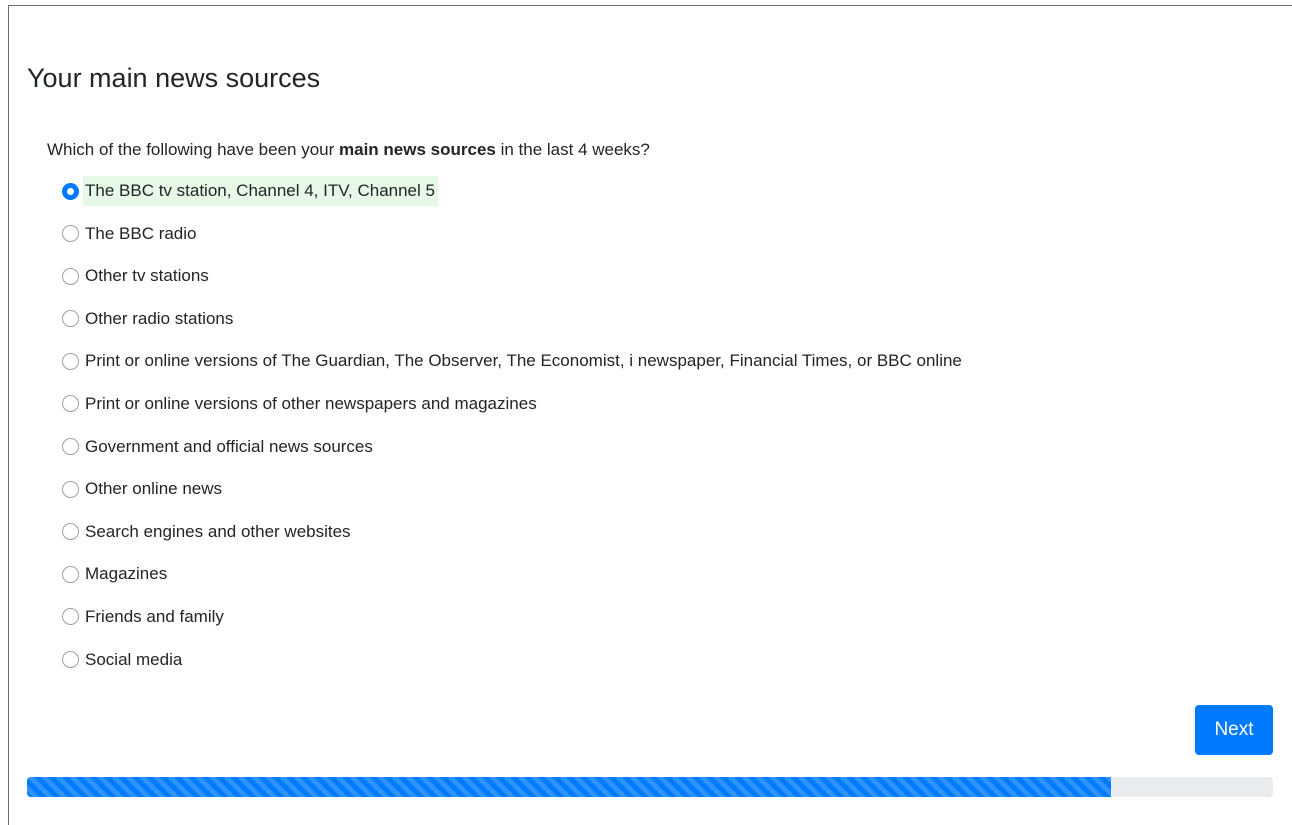 This screenshot has height=825, width=1292. What do you see at coordinates (513, 276) in the screenshot?
I see `option-2: Other tv stations` at bounding box center [513, 276].